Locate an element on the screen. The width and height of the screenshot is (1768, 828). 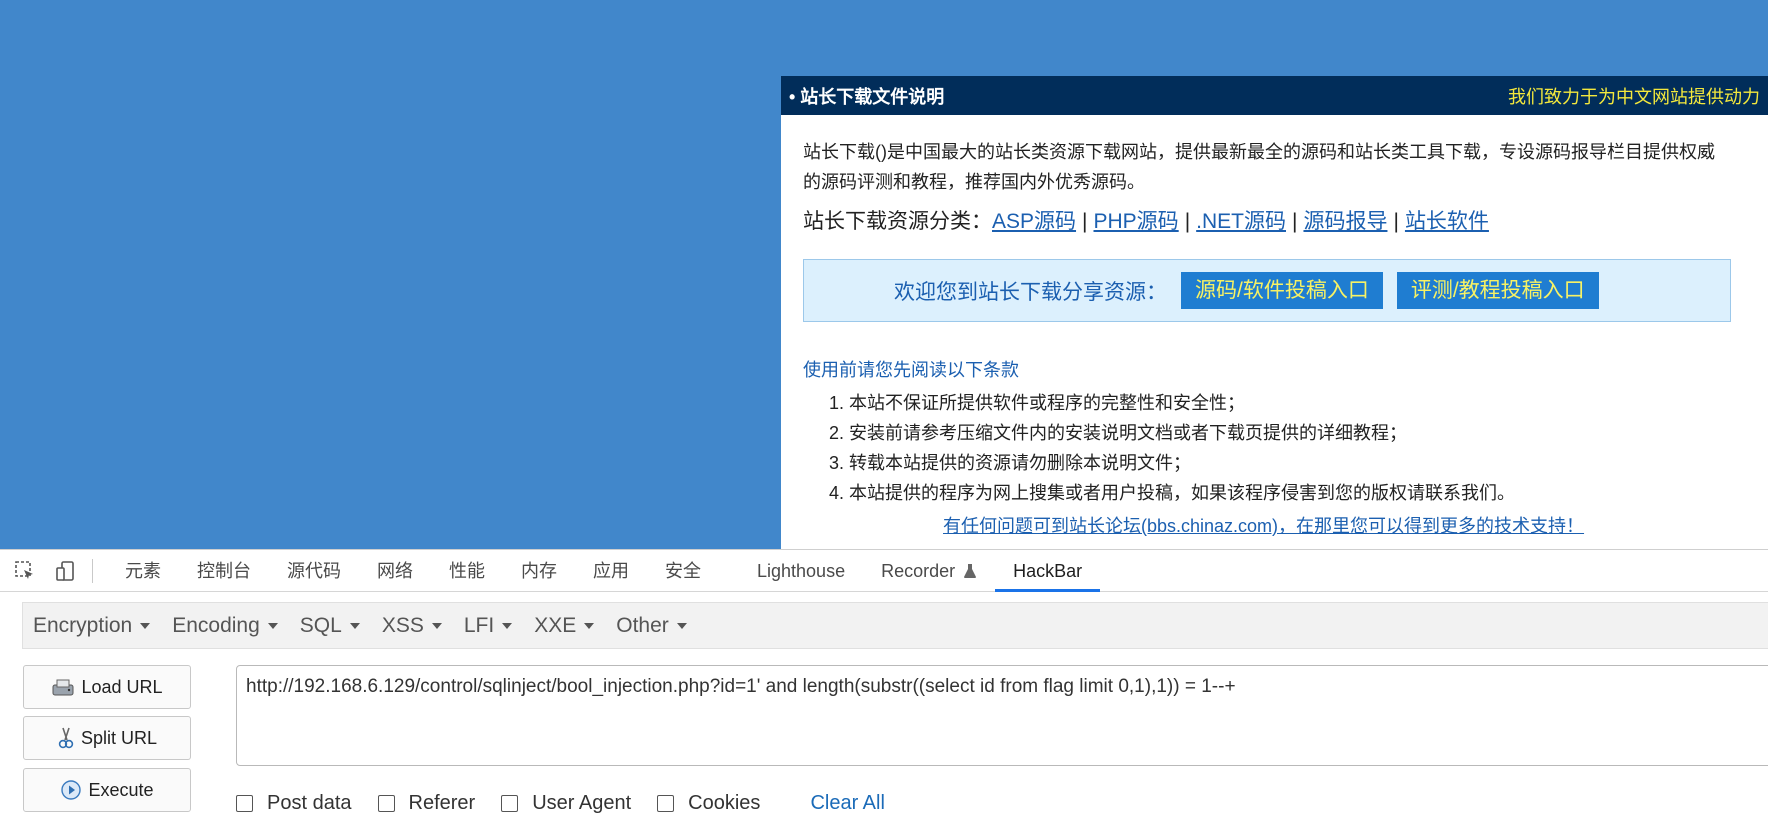
execute-label: Execute is located at coordinates (121, 789).